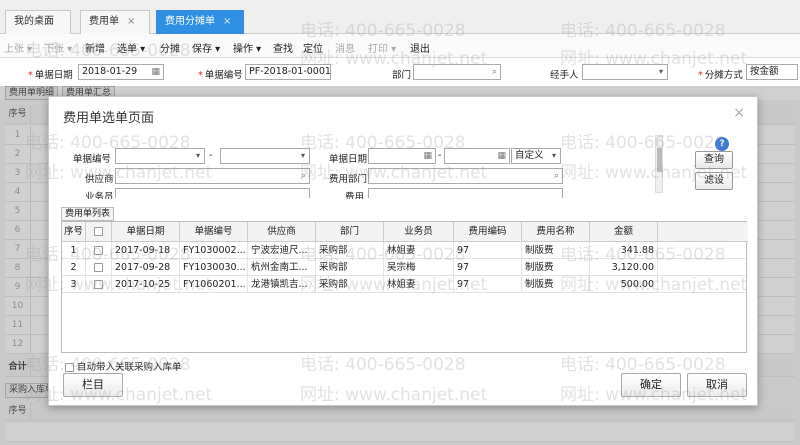  Describe the element at coordinates (659, 160) in the screenshot. I see `scroll-thumb` at that location.